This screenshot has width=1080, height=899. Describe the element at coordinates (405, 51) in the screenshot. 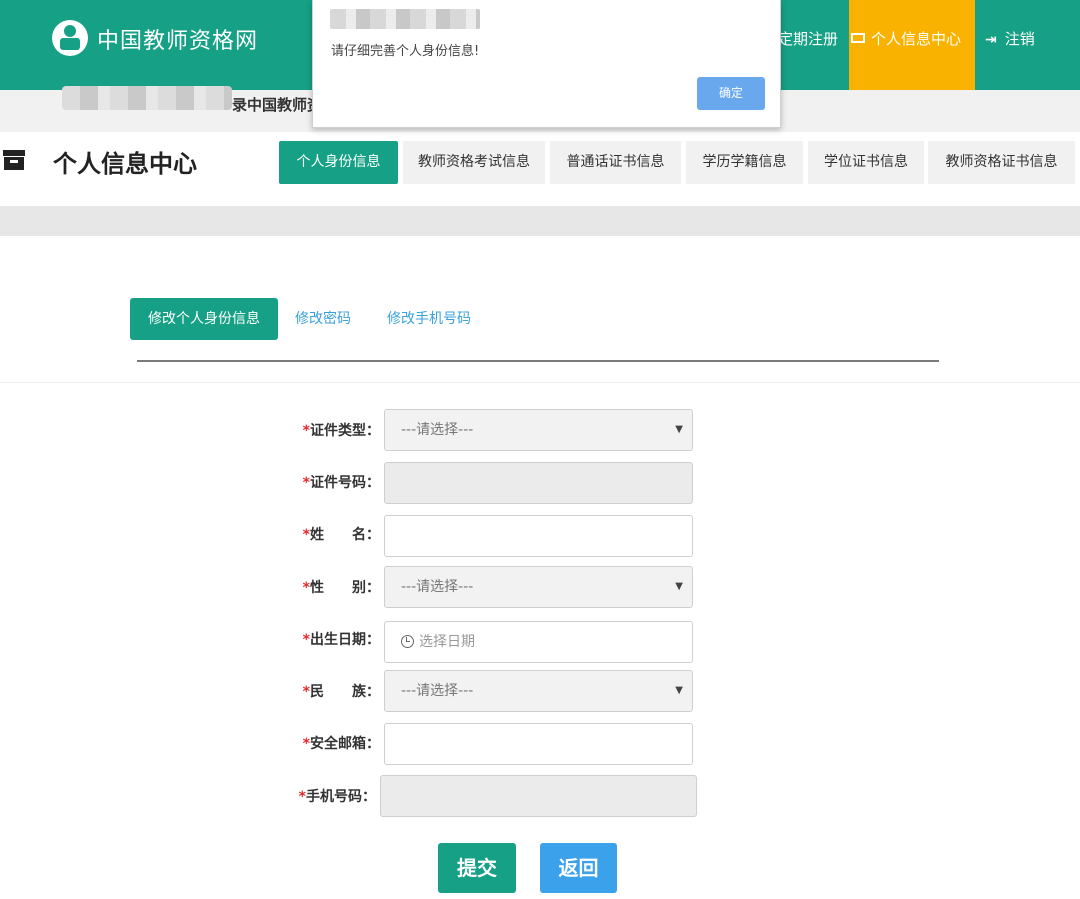

I see `dialog-message: 请仔细完善个人身份信息!` at that location.